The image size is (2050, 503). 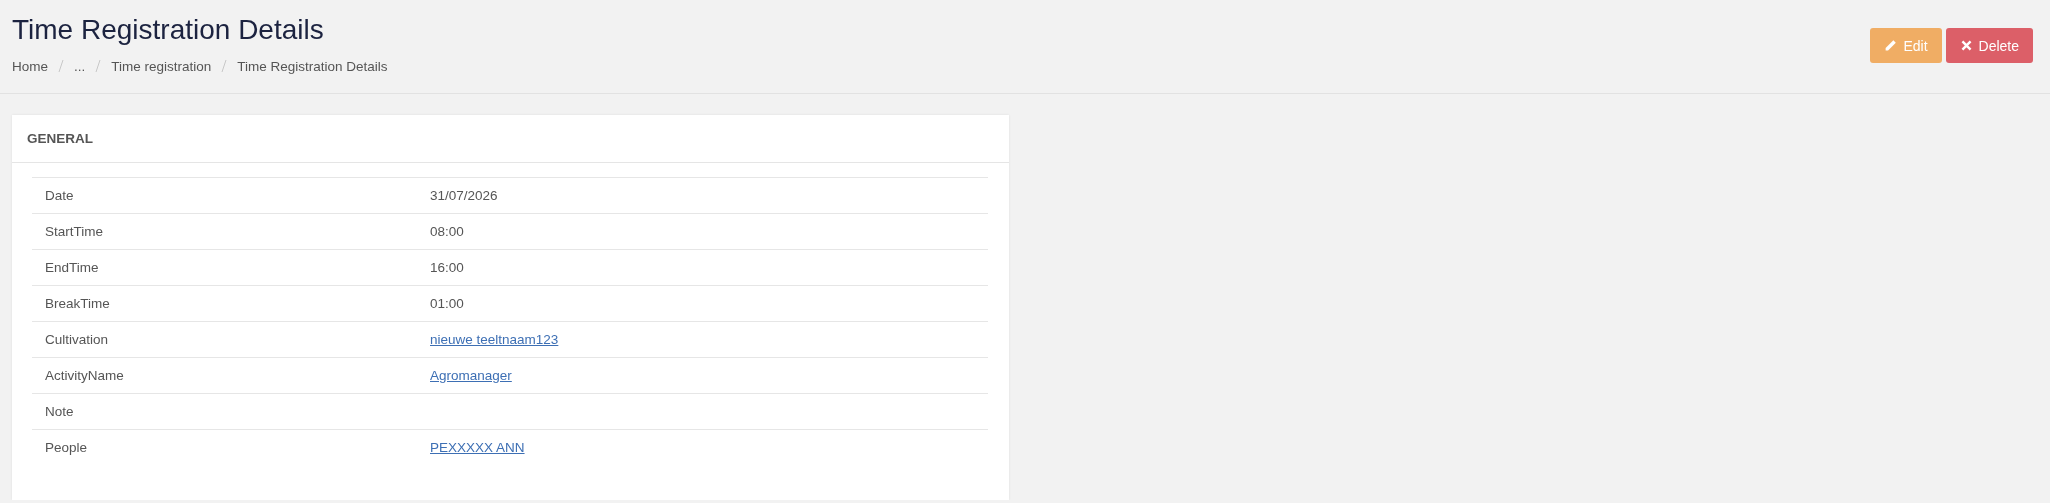 What do you see at coordinates (471, 375) in the screenshot?
I see `value-link: Agromanager` at bounding box center [471, 375].